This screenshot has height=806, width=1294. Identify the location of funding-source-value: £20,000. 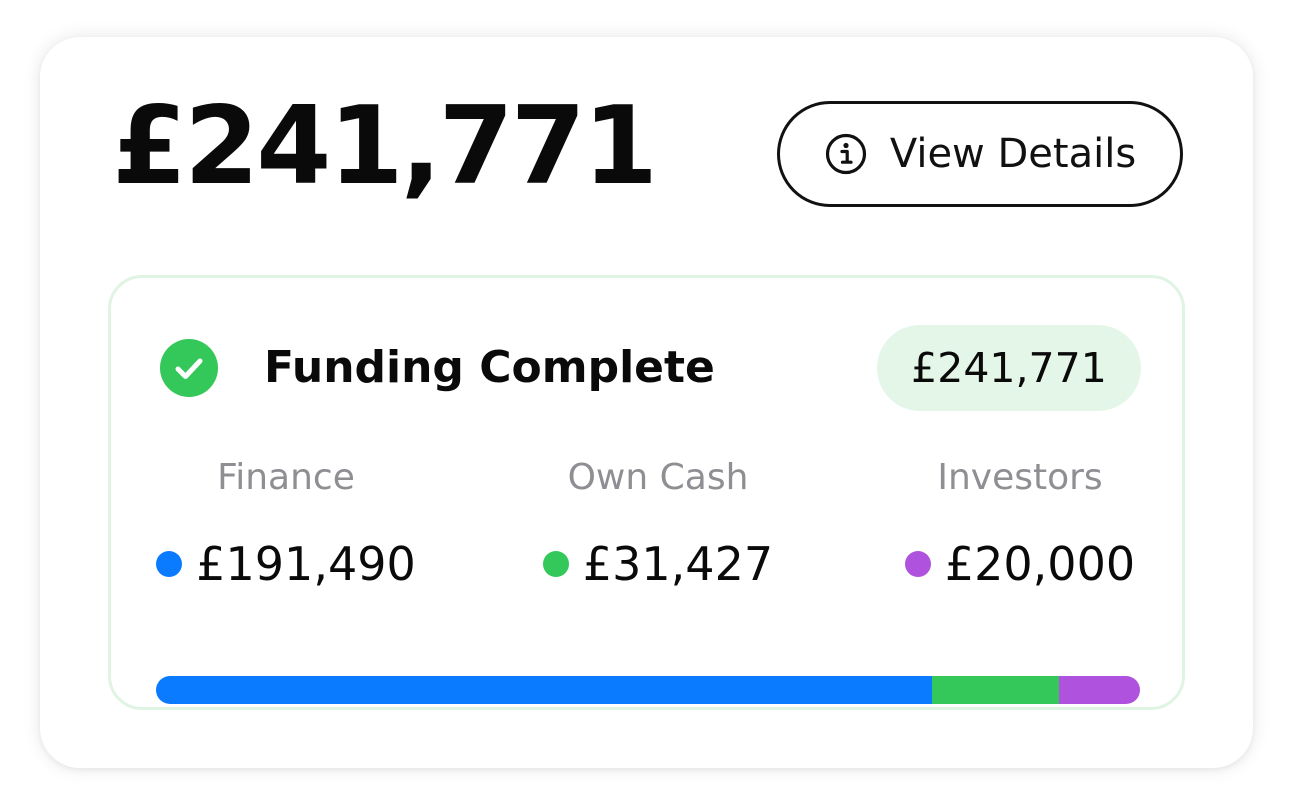
(1020, 564).